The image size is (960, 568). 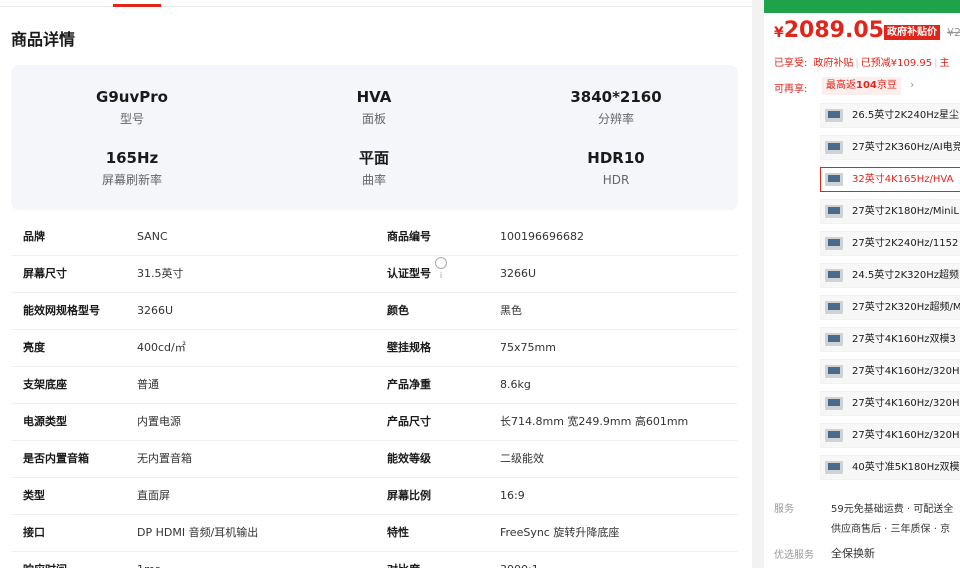 What do you see at coordinates (148, 560) in the screenshot?
I see `spec-value: 1ms` at bounding box center [148, 560].